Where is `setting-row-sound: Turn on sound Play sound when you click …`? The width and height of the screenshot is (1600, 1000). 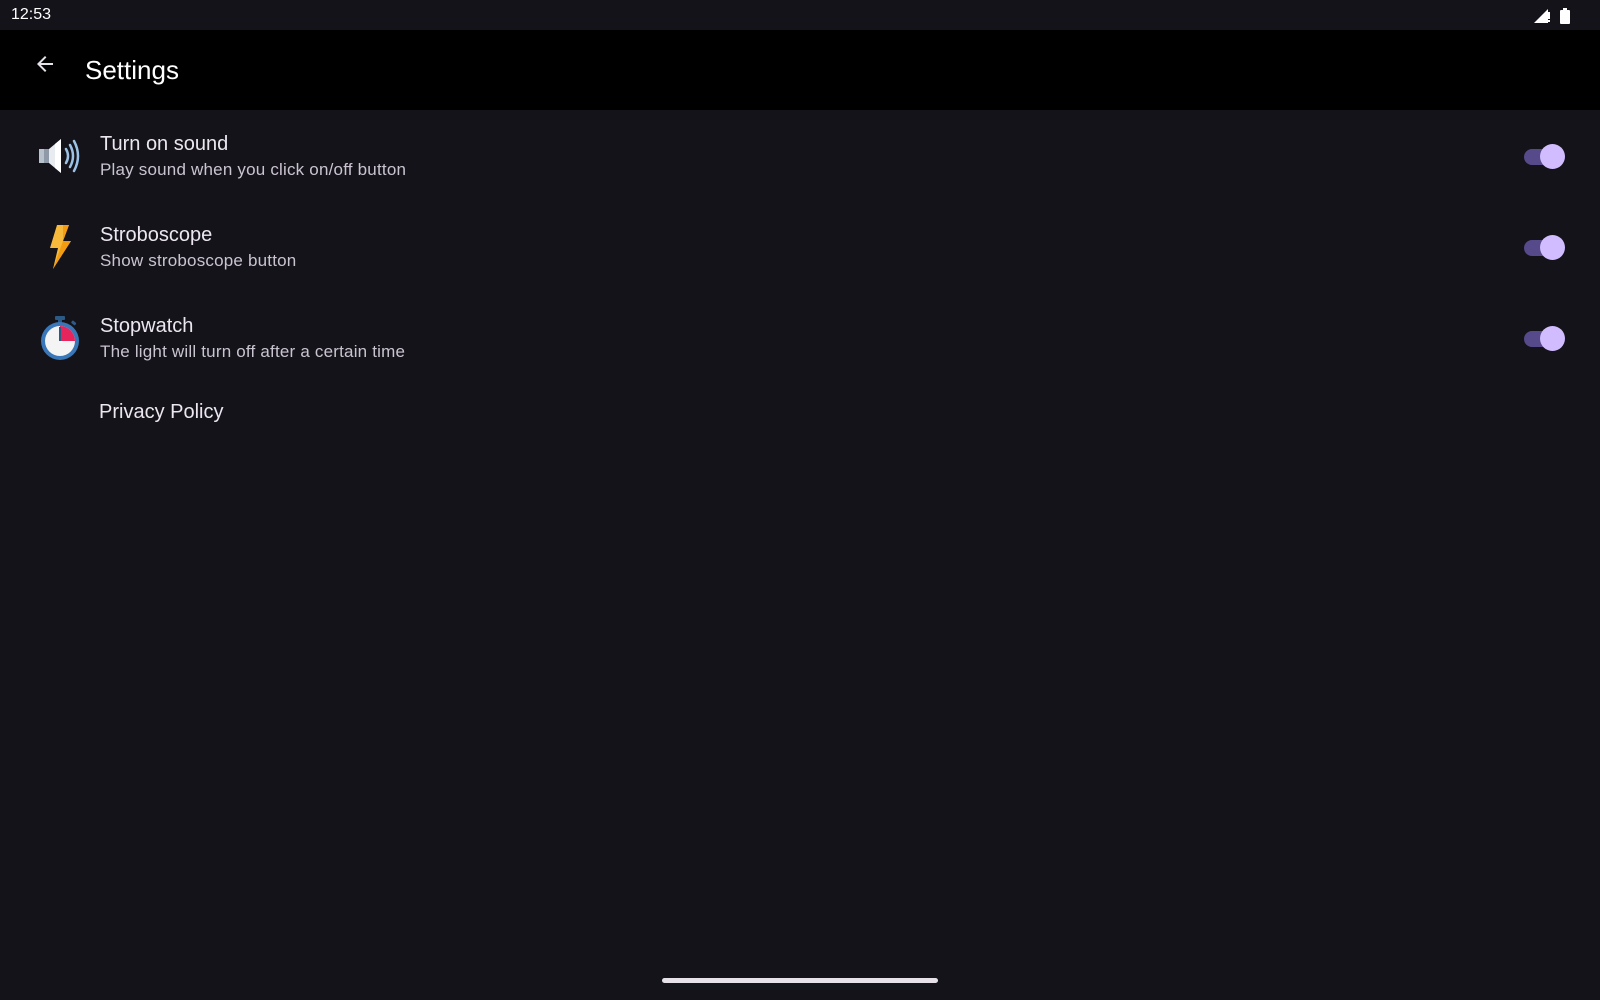 setting-row-sound: Turn on sound Play sound when you click … is located at coordinates (800, 155).